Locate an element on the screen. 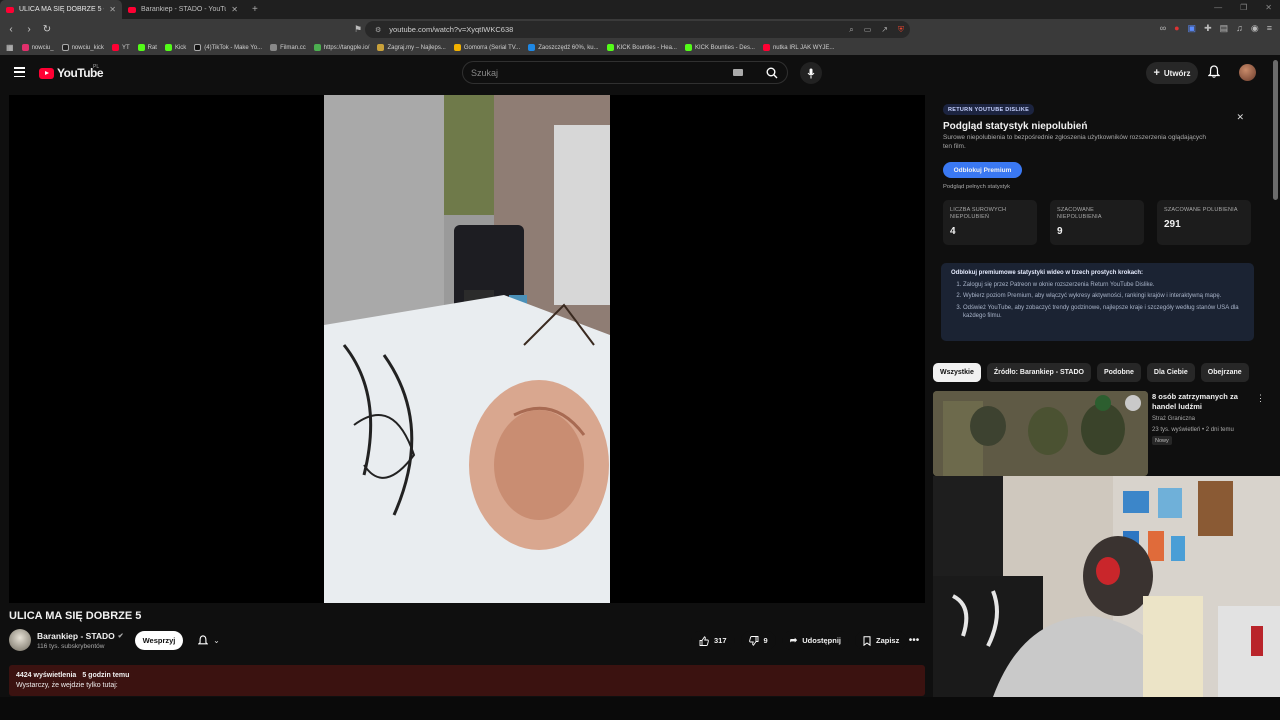  description-text: Wystarczy, że wejdzie tylko tutaj: is located at coordinates (67, 685).